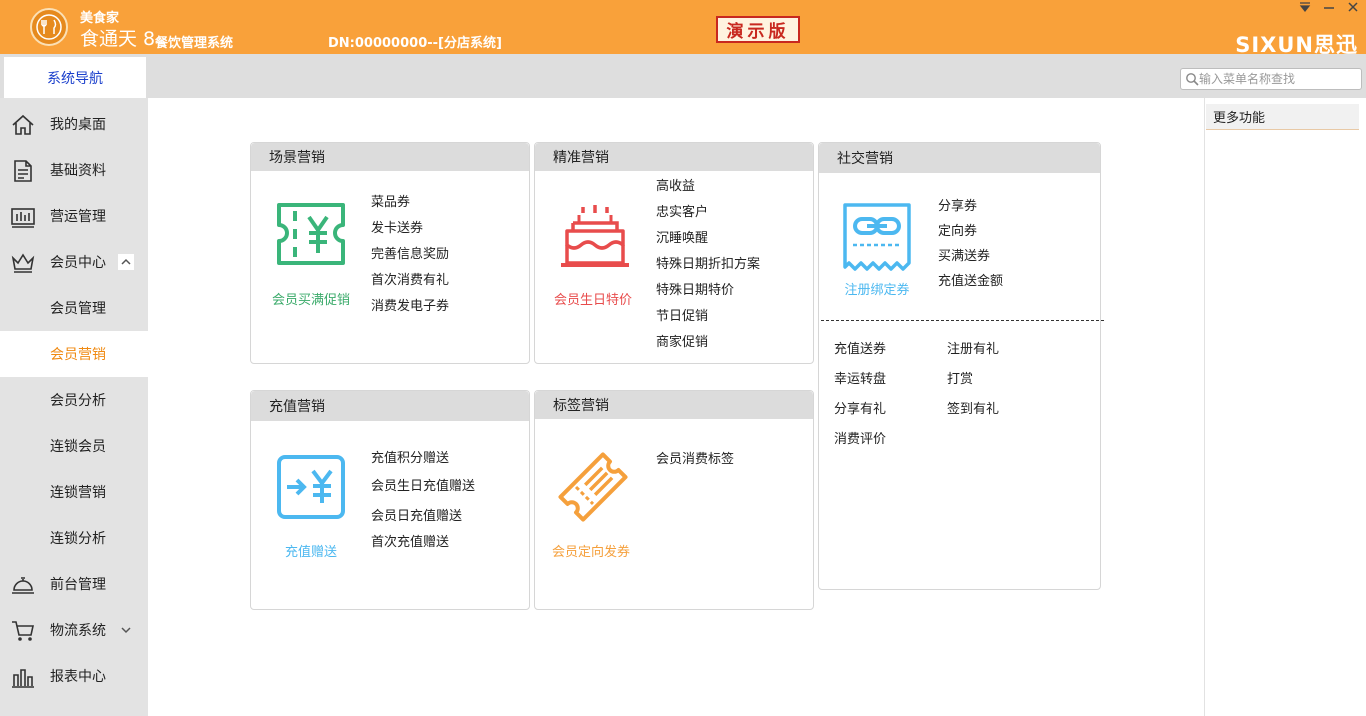 This screenshot has width=1366, height=716. I want to click on link-list-extra-right: 注册有礼 打赏 签到有礼, so click(973, 380).